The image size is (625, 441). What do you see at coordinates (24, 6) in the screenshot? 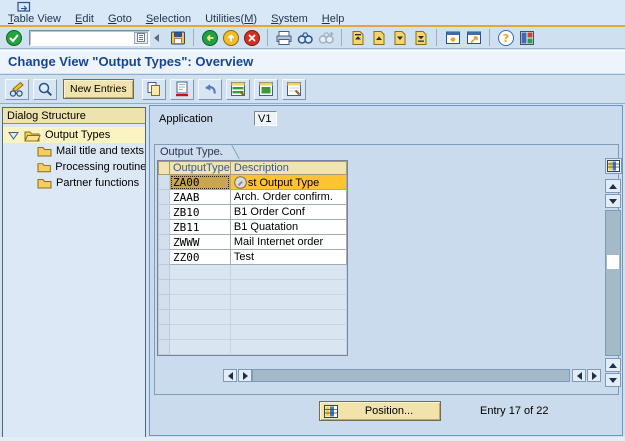
I see `sap-screen-icon` at bounding box center [24, 6].